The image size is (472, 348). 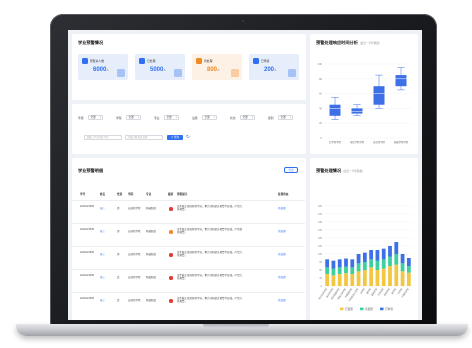 What do you see at coordinates (121, 73) in the screenshot?
I see `stat-decoration` at bounding box center [121, 73].